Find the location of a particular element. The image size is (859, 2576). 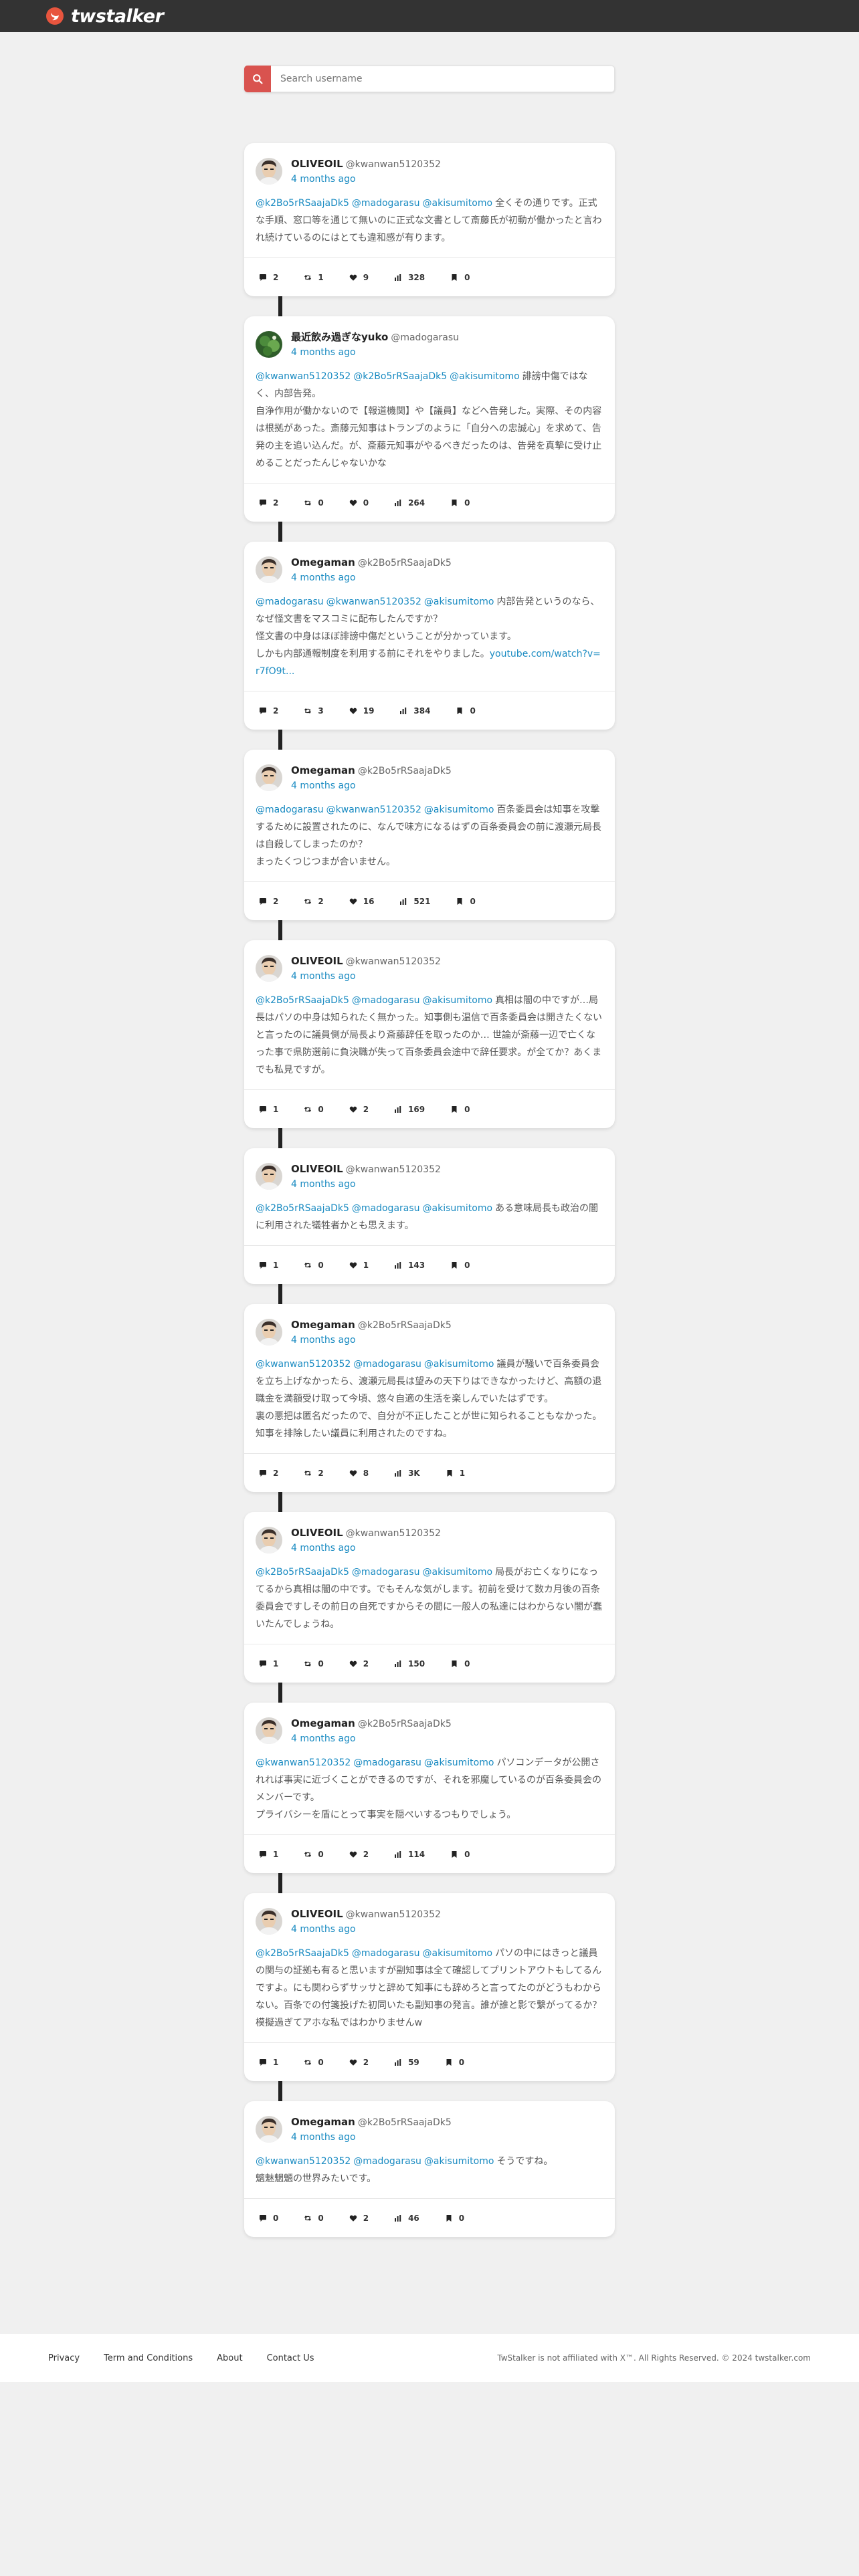

user-display-name: Omegaman is located at coordinates (323, 2122).